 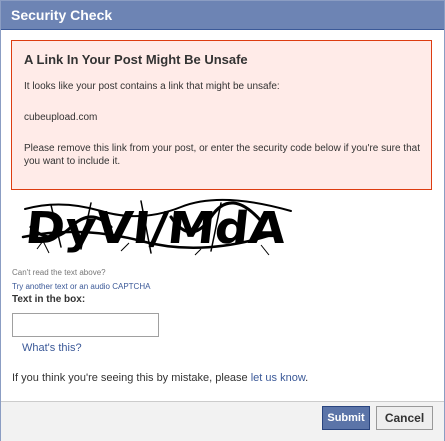 I want to click on captcha-text: DyVI/MdA, so click(x=155, y=228).